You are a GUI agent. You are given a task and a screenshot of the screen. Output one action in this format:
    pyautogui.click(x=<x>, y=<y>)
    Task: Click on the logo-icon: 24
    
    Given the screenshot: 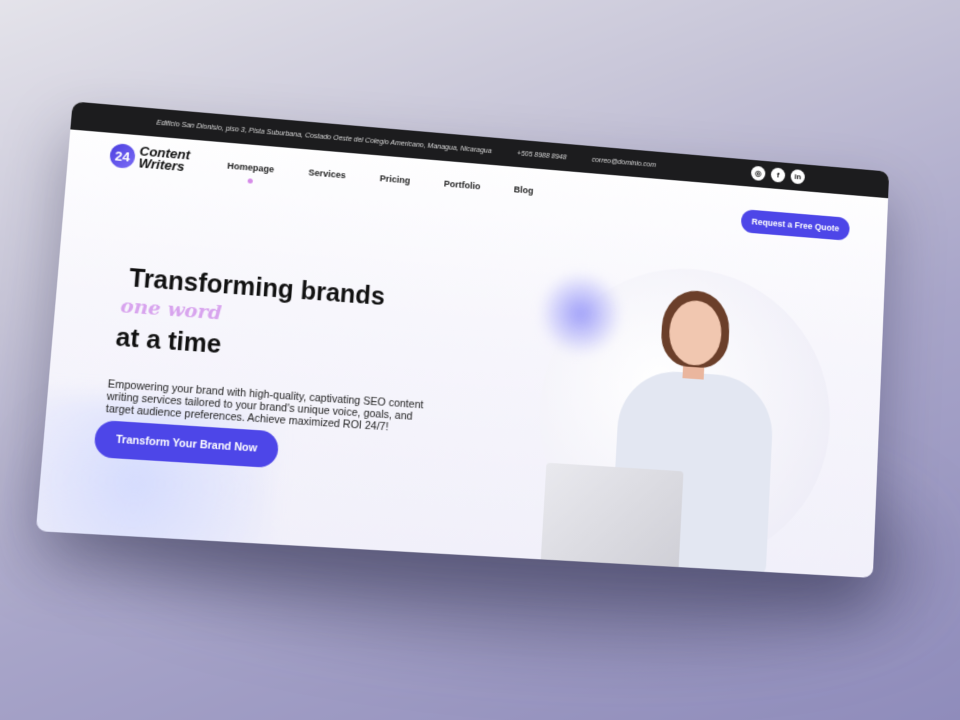 What is the action you would take?
    pyautogui.click(x=122, y=156)
    